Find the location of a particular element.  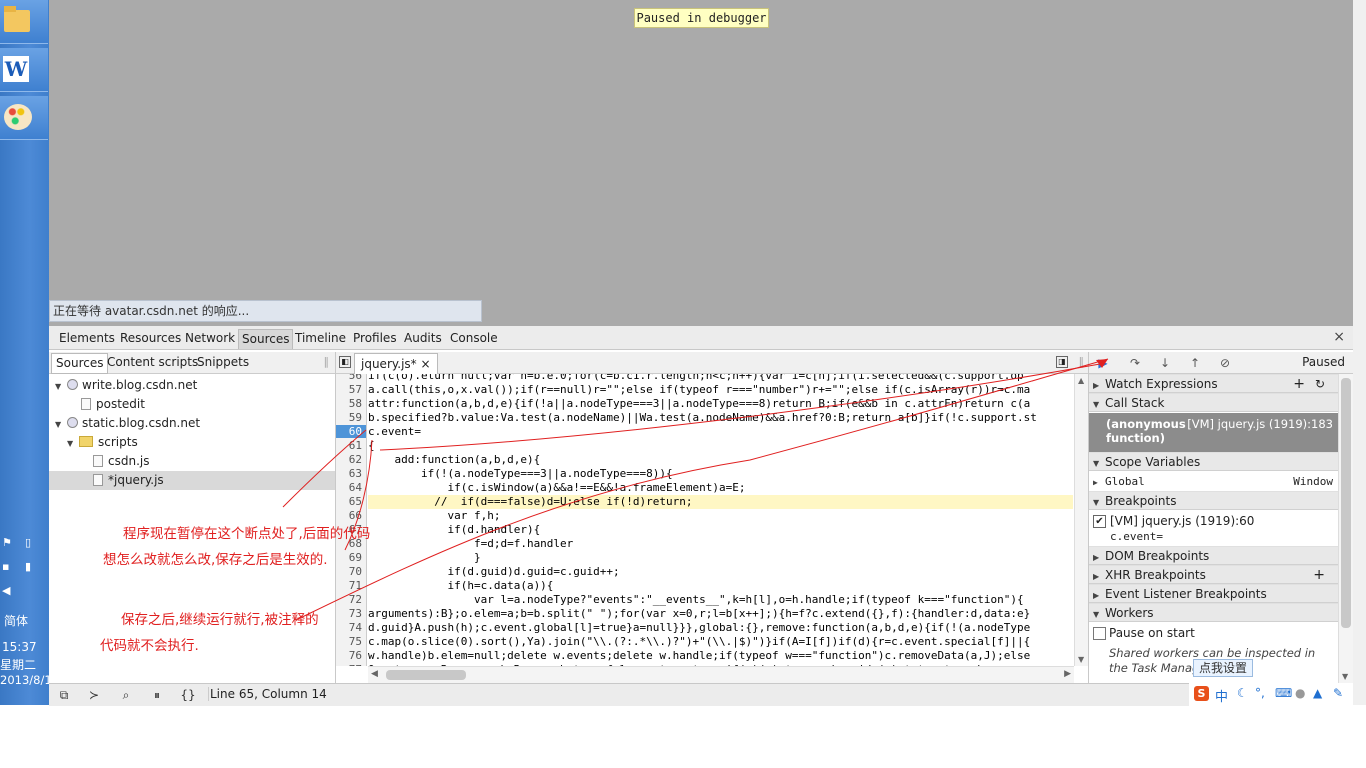

tree-item-domain: ▼ static.blog.csdn.net is located at coordinates (127, 423).